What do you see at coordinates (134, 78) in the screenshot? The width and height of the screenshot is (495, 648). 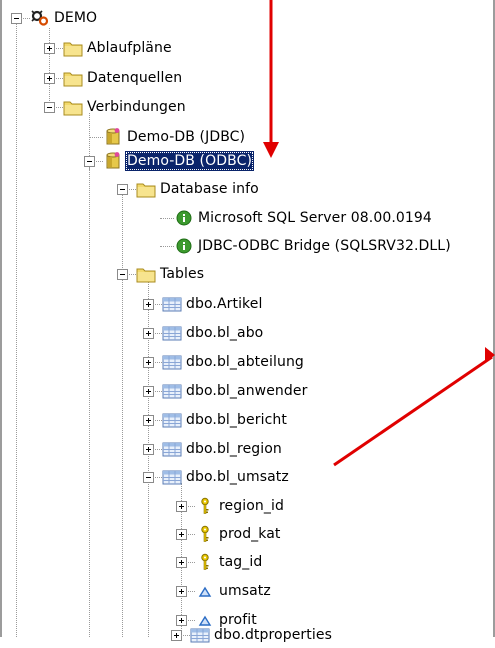 I see `tree-node-label: Datenquellen` at bounding box center [134, 78].